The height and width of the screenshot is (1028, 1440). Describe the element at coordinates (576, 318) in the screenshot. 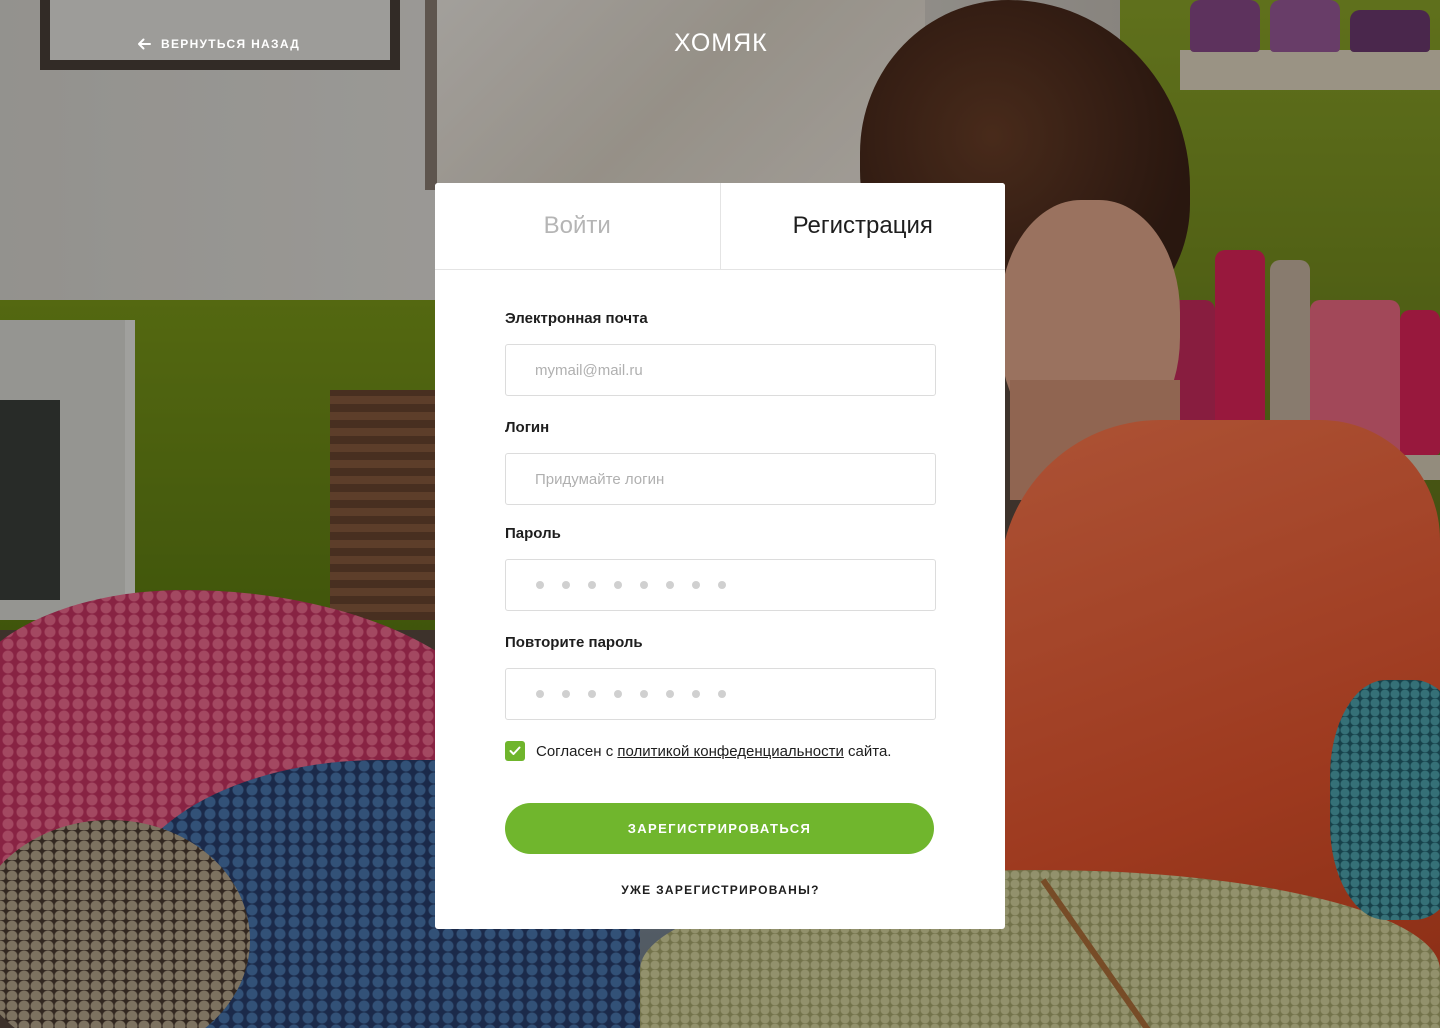

I see `email-label: Электронная почта` at that location.